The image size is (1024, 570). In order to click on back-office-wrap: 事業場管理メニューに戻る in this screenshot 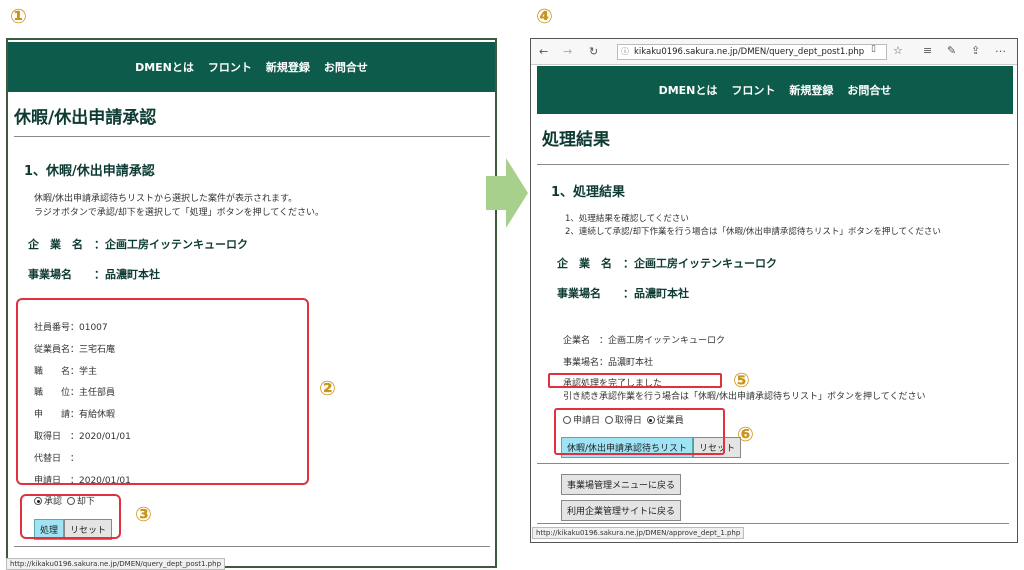, I will do `click(621, 484)`.